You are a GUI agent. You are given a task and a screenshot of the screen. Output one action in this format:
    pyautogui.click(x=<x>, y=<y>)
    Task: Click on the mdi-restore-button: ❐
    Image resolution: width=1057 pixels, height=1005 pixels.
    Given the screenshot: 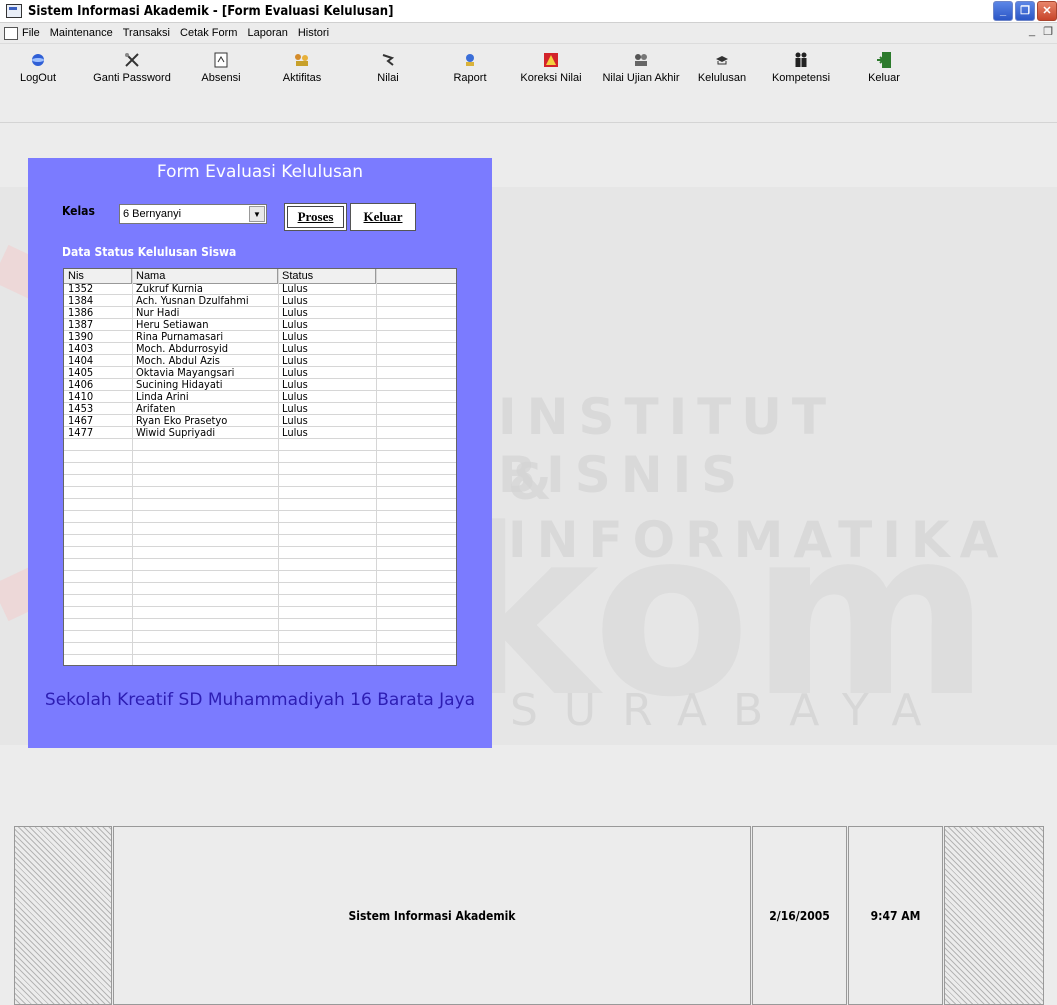 What is the action you would take?
    pyautogui.click(x=1048, y=31)
    